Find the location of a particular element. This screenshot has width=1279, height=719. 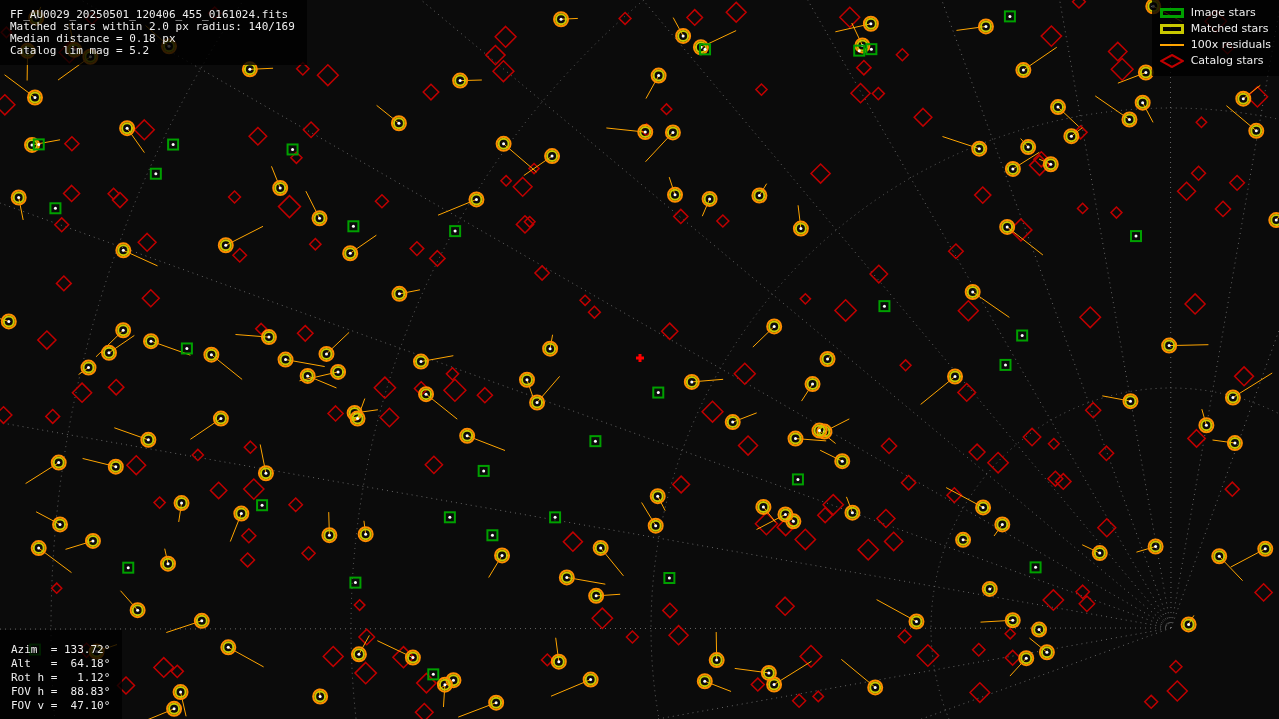

pointing-text: Azim = 133.72° is located at coordinates (61, 650).